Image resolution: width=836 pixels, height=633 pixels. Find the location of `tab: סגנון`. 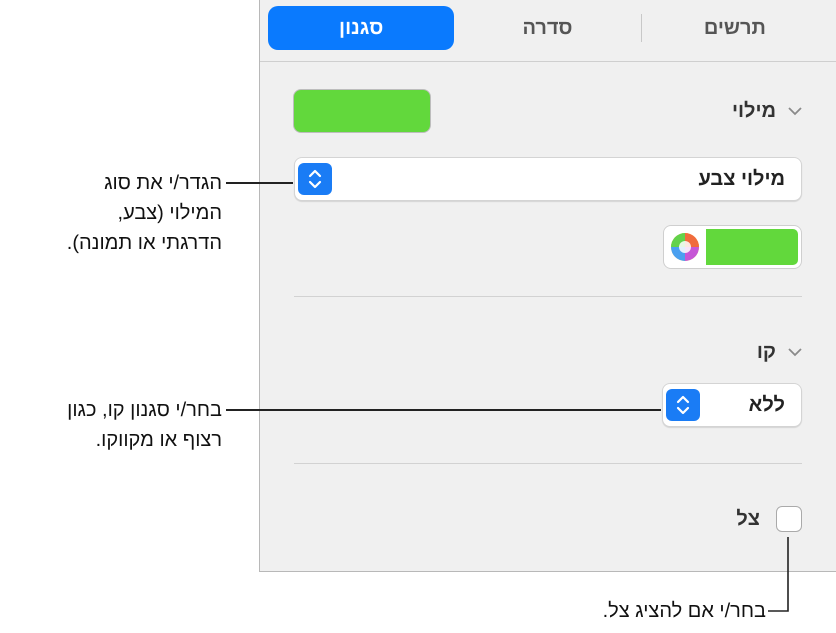

tab: סגנון is located at coordinates (361, 28).